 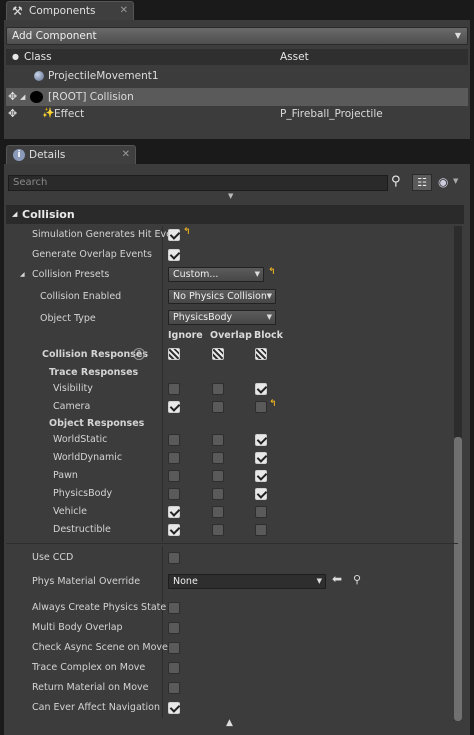 I want to click on overlap-all-checkbox, so click(x=218, y=354).